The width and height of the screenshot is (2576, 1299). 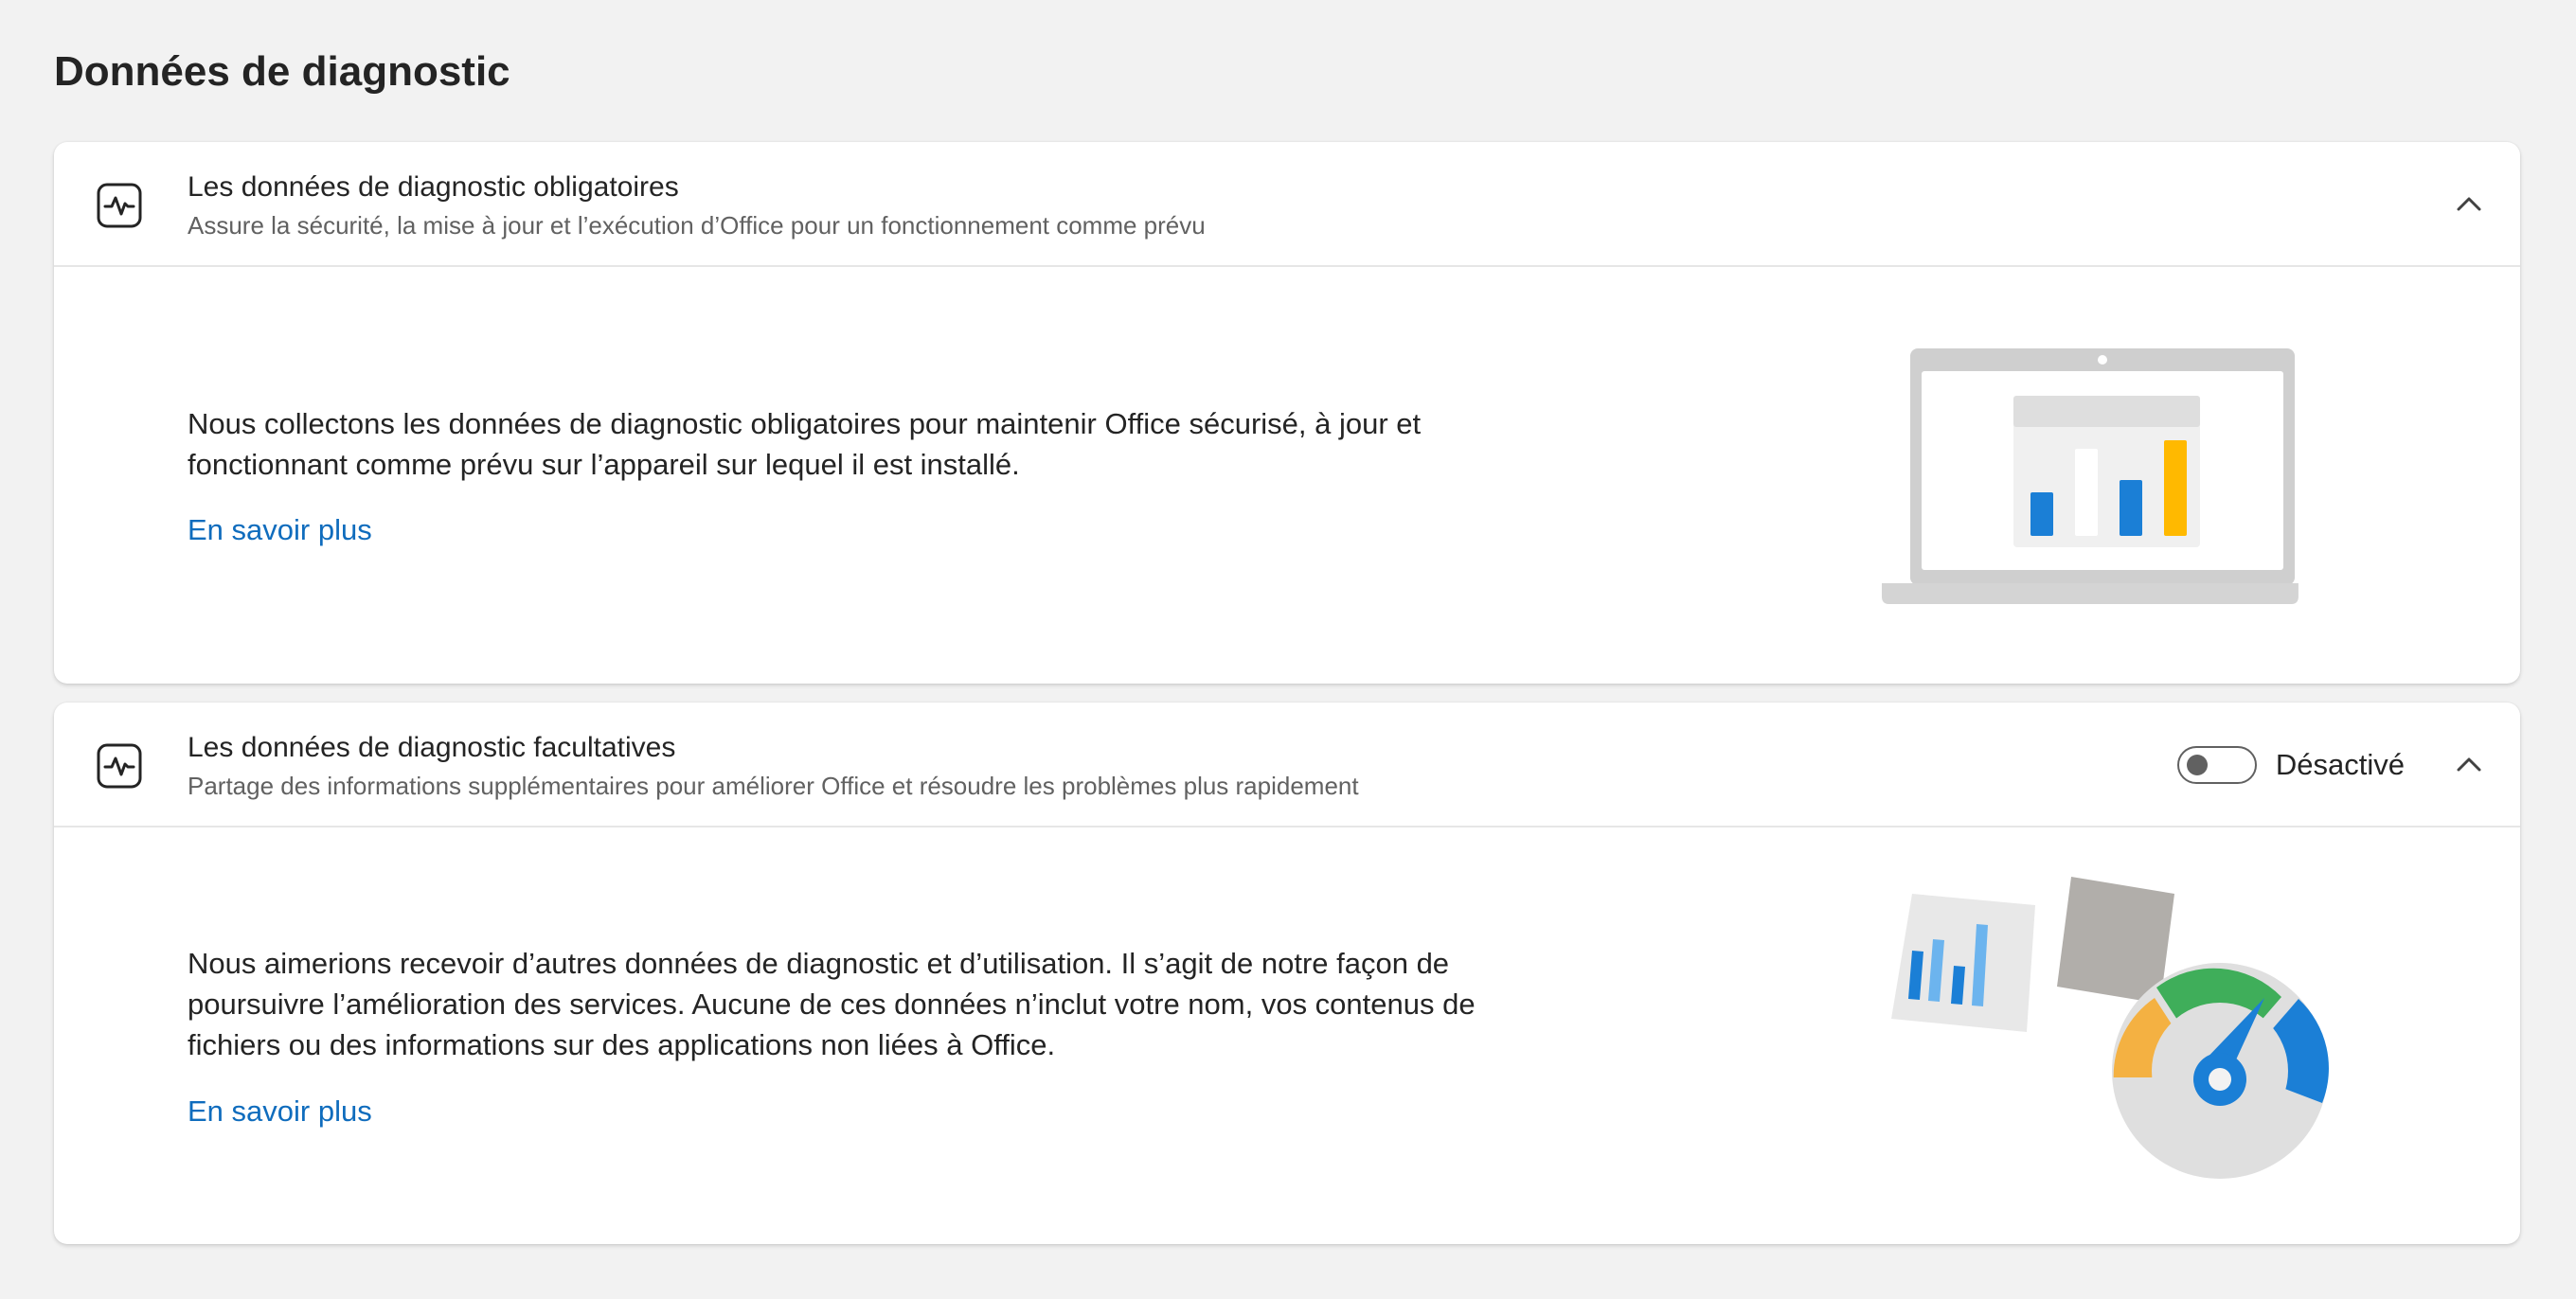 What do you see at coordinates (282, 71) in the screenshot?
I see `page-title: Données de diagnostic` at bounding box center [282, 71].